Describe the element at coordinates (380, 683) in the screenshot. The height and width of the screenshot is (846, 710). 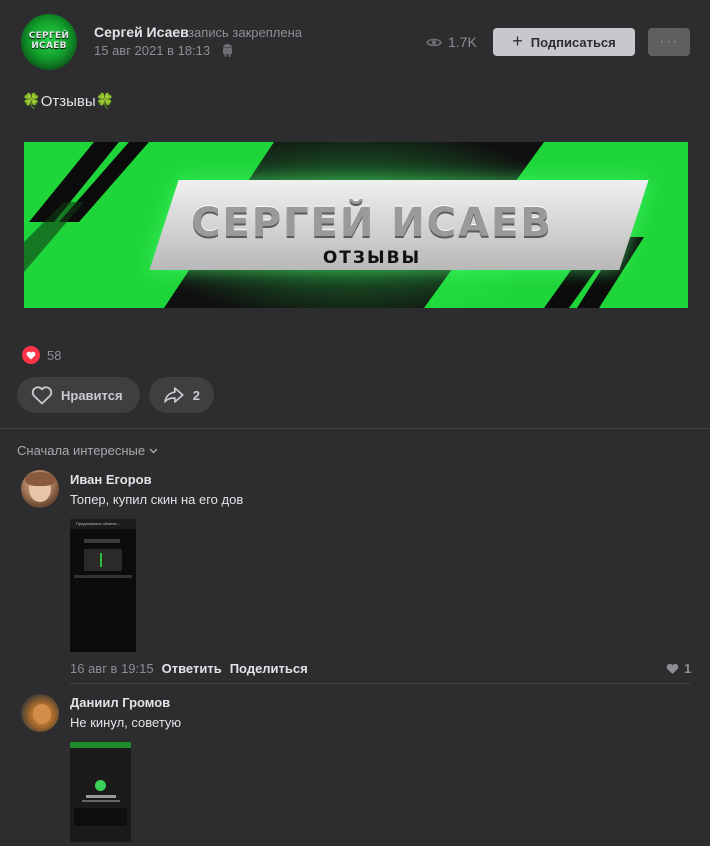
I see `comment-divider` at that location.